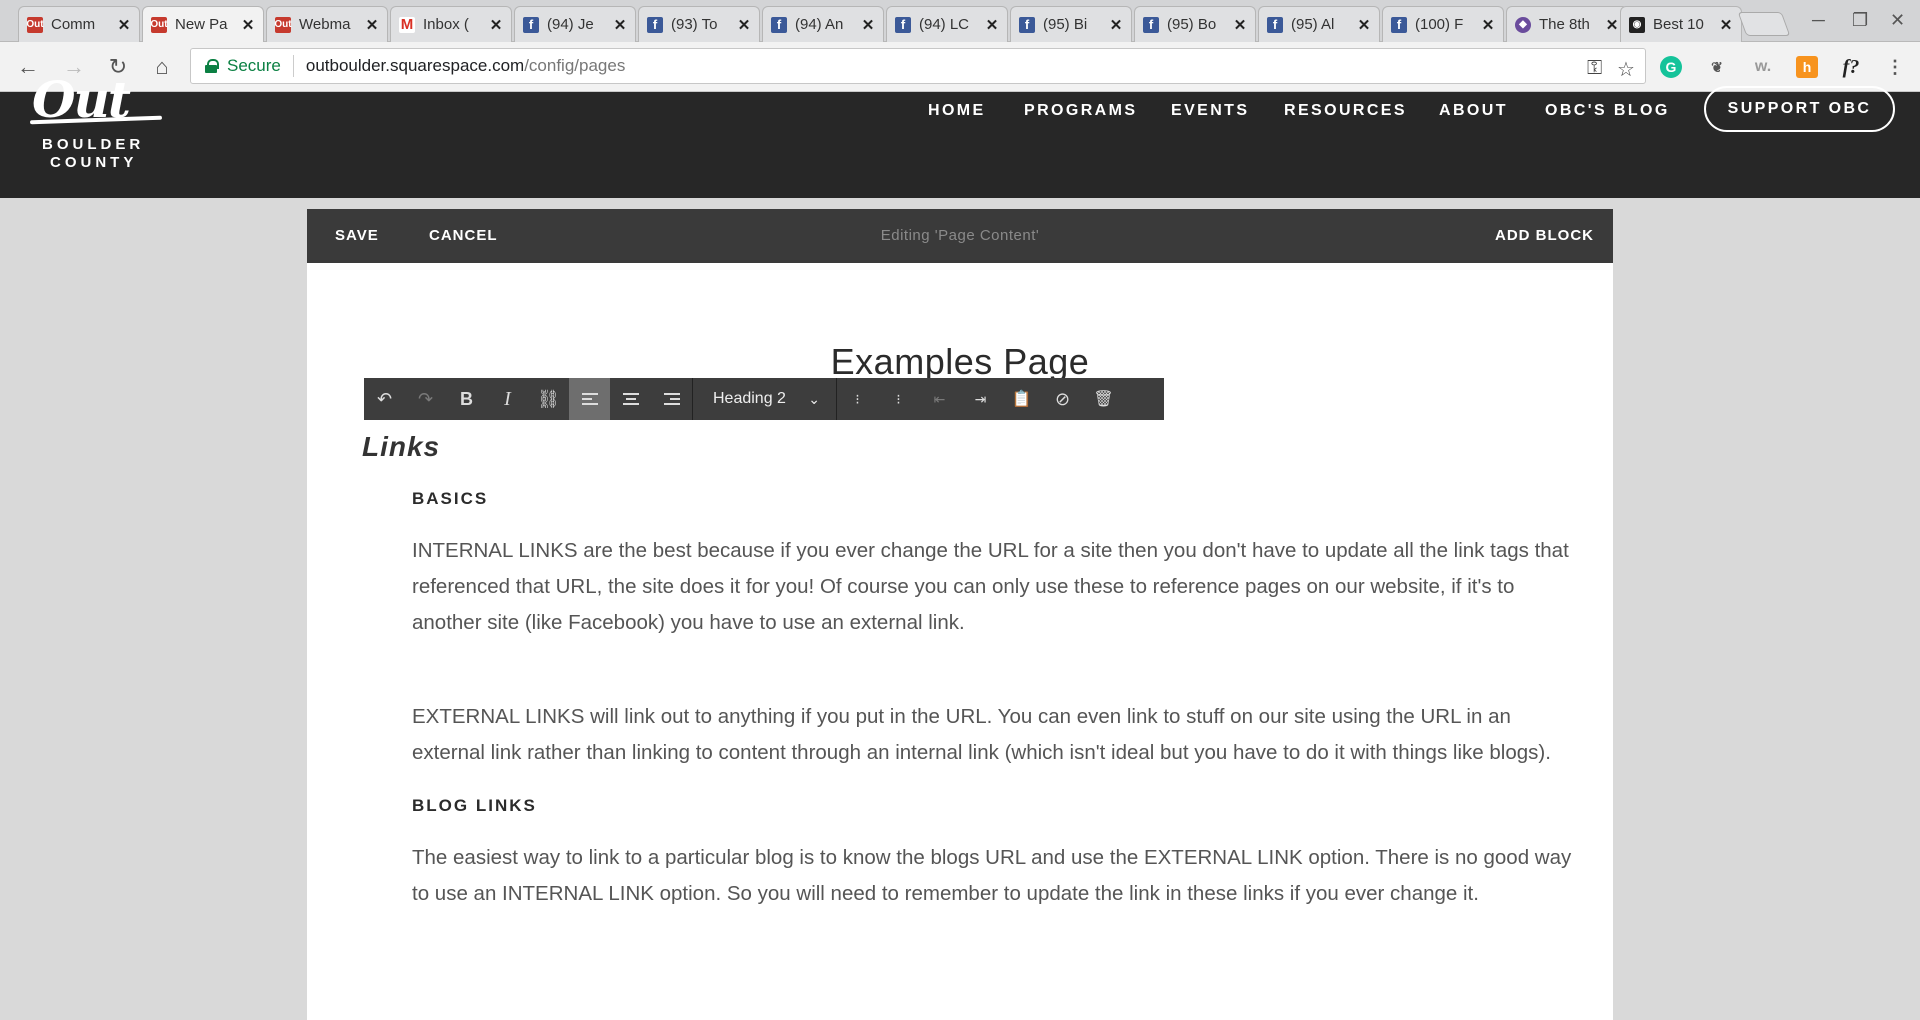 Image resolution: width=1920 pixels, height=1020 pixels. I want to click on whatfont-icon: f?, so click(1851, 67).